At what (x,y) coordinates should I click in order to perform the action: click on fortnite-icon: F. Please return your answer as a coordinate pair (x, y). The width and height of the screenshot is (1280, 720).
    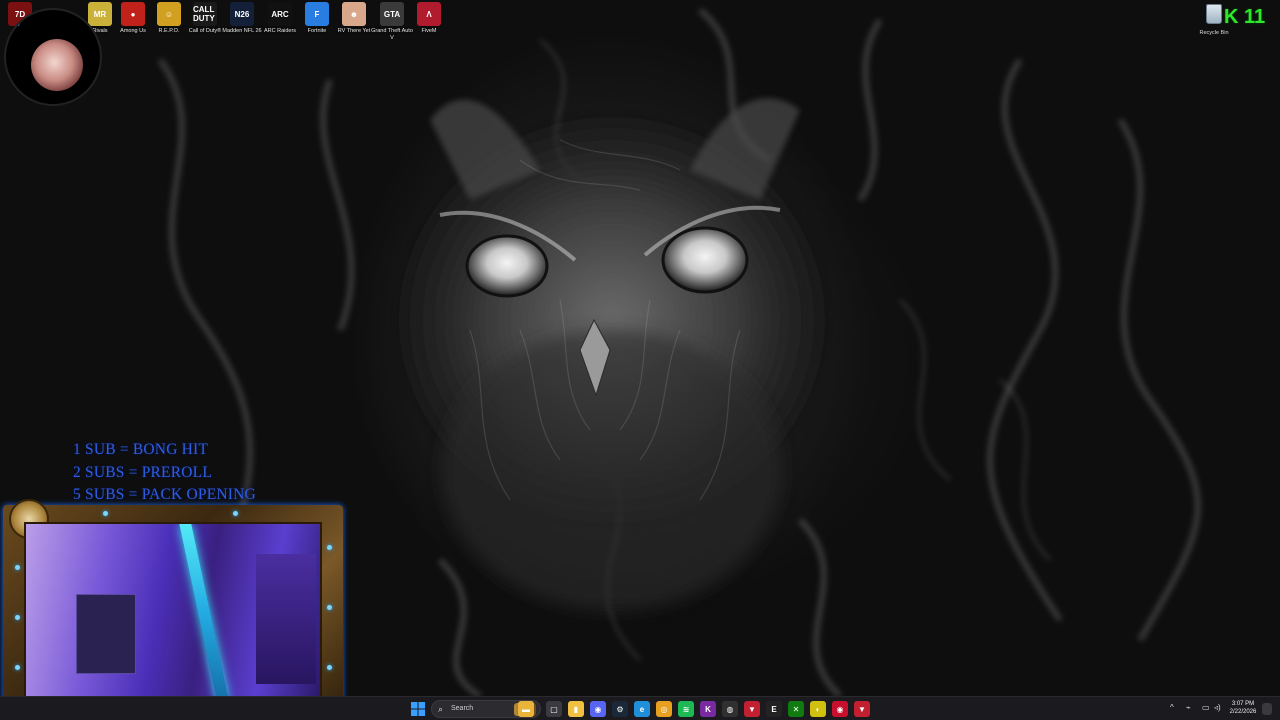
    Looking at the image, I should click on (317, 14).